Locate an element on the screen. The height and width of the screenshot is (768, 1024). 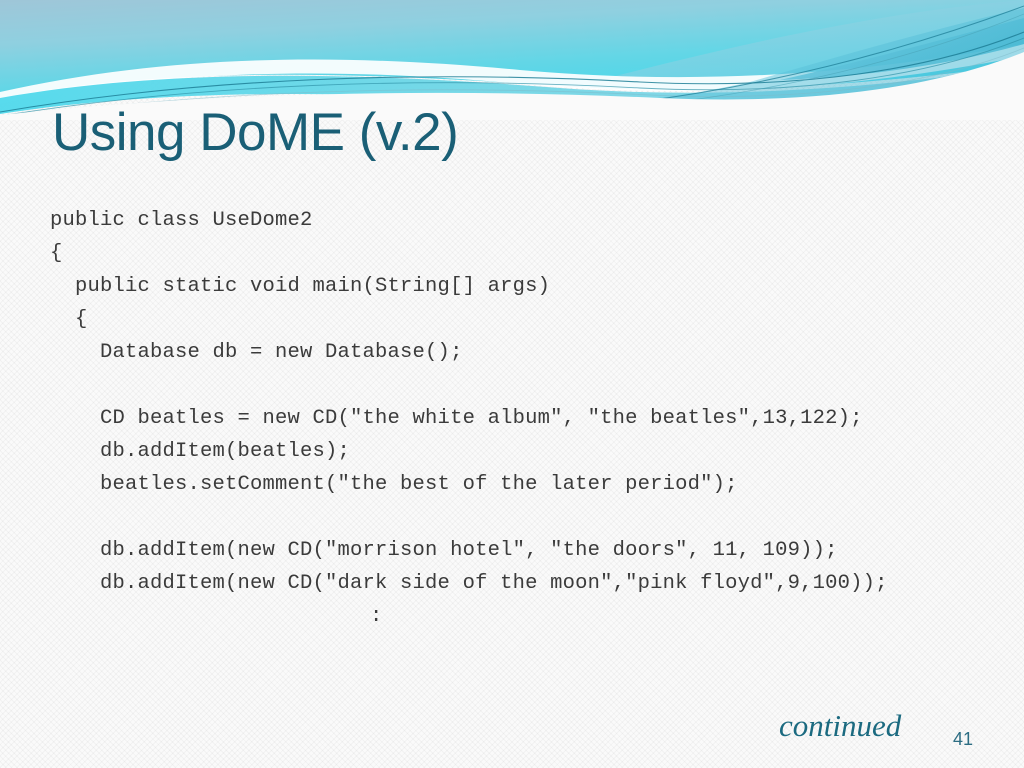
page-title: Using DoME (v.2) is located at coordinates (255, 132).